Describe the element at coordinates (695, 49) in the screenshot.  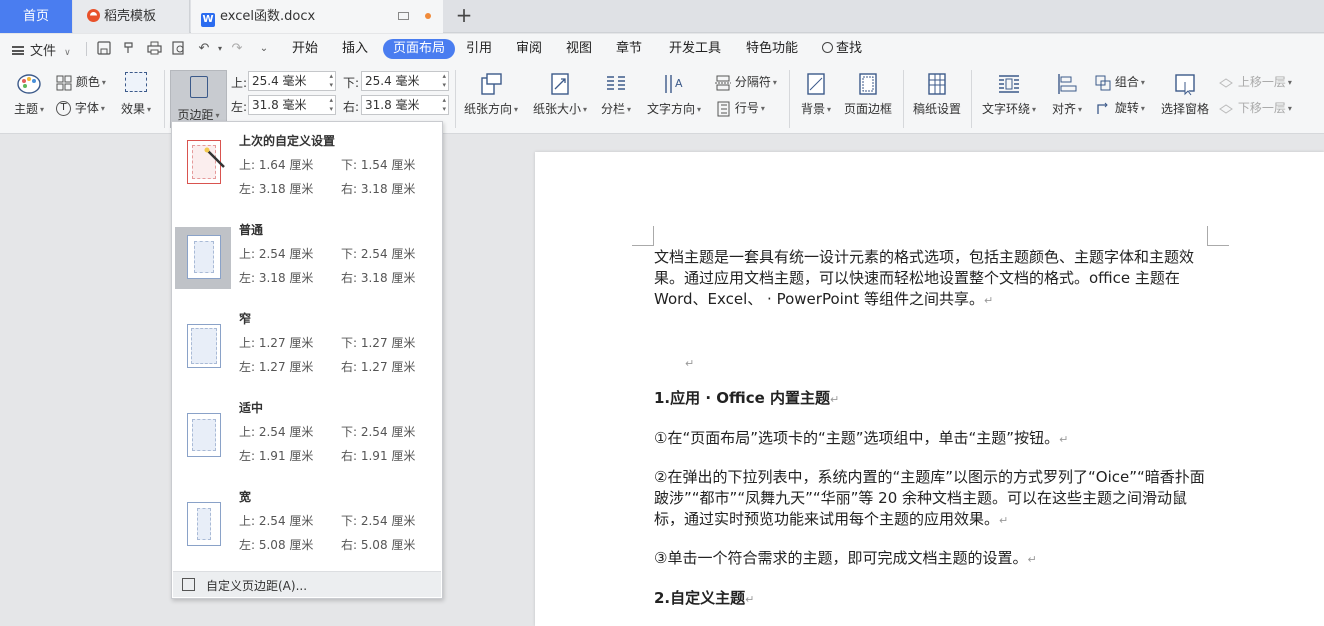
I see `tab-developer: 开发工具` at that location.